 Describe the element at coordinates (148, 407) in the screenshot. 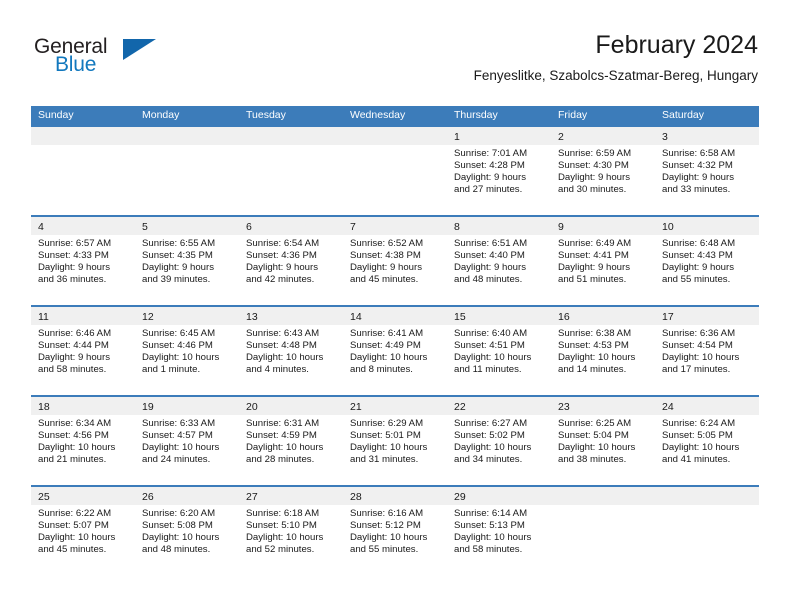

I see `day-number: 19` at that location.